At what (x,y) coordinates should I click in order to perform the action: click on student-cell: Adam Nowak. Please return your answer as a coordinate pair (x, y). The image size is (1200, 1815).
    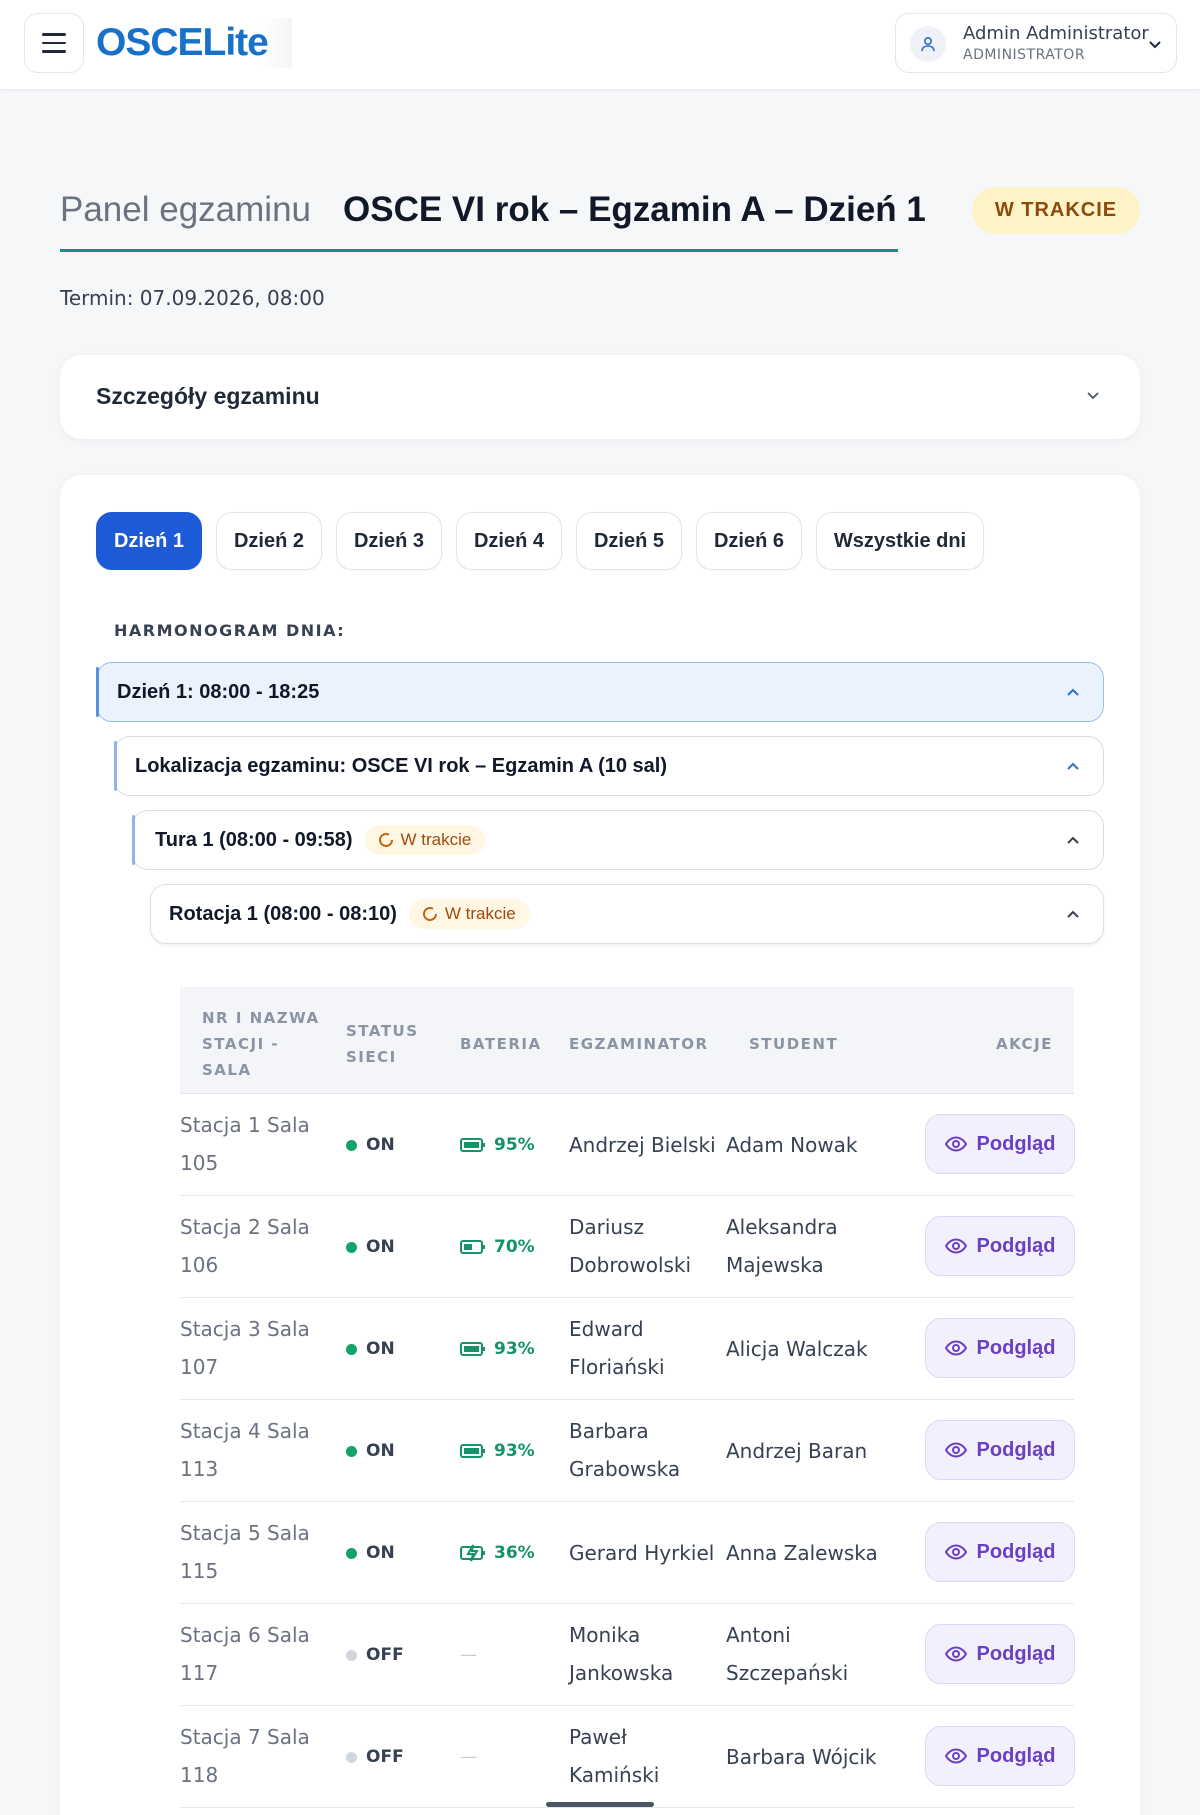
    Looking at the image, I should click on (792, 1145).